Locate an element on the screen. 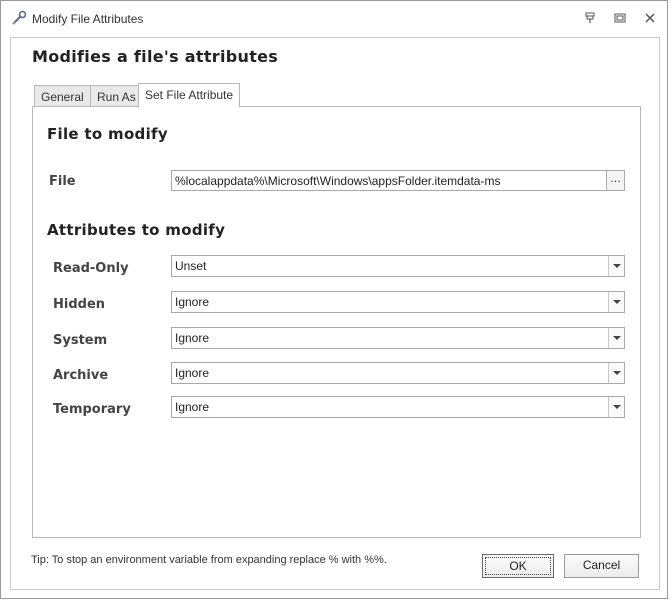 Image resolution: width=672 pixels, height=601 pixels. file-section-title: File to modify is located at coordinates (107, 134).